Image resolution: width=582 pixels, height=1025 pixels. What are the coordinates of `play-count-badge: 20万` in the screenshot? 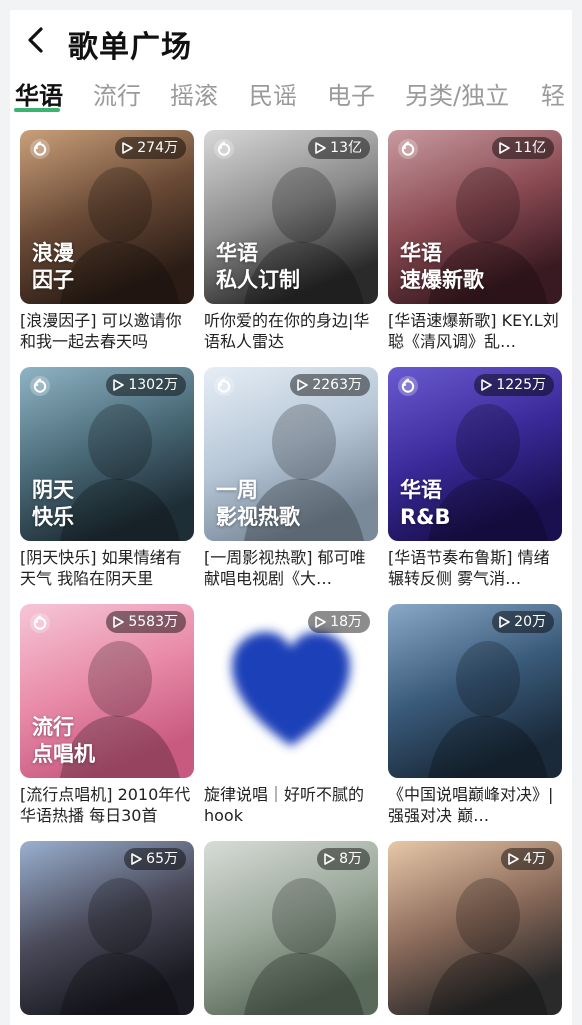 It's located at (523, 622).